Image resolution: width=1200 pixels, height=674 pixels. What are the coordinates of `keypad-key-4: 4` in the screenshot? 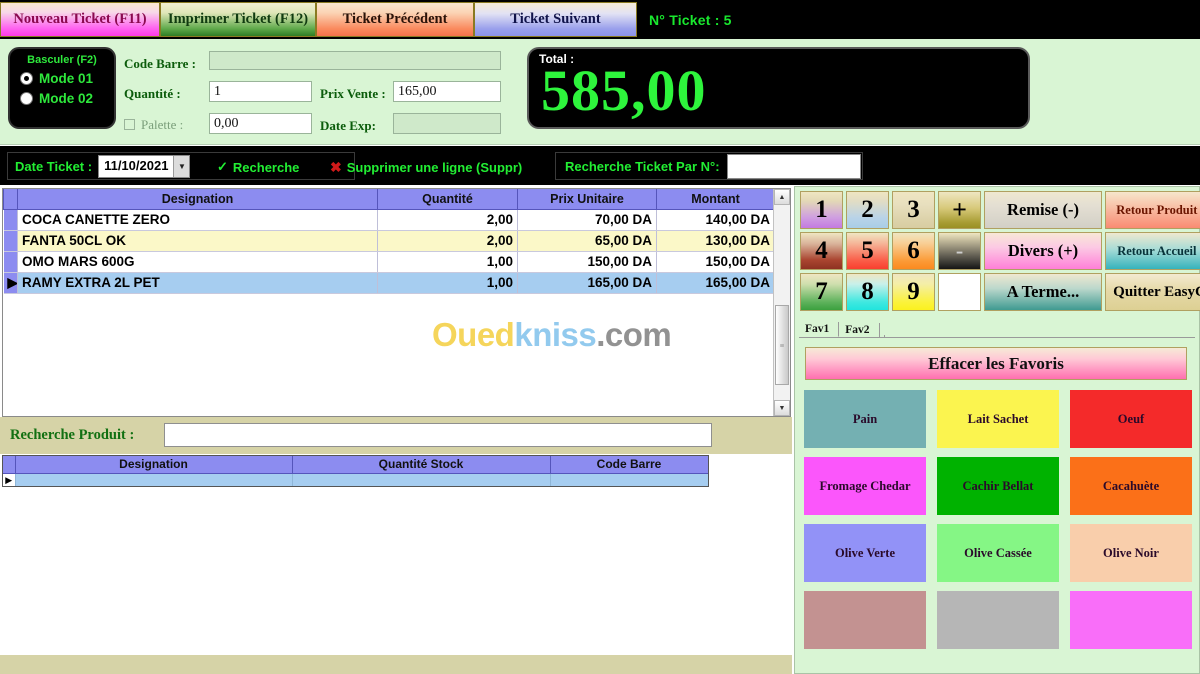 It's located at (821, 251).